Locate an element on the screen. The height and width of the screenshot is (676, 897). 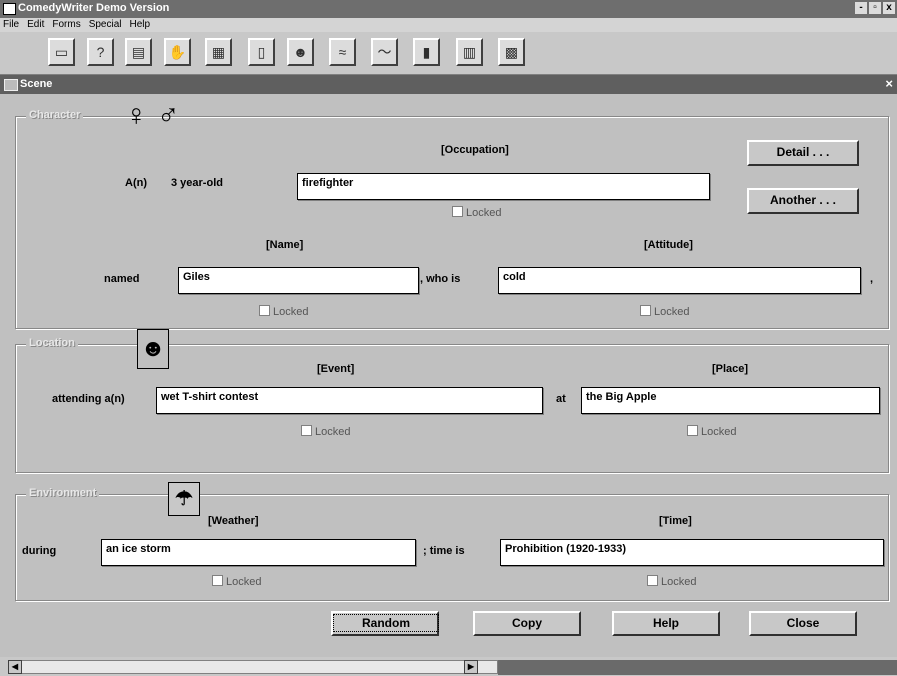
place-locked-checkbox: Locked is located at coordinates (711, 431).